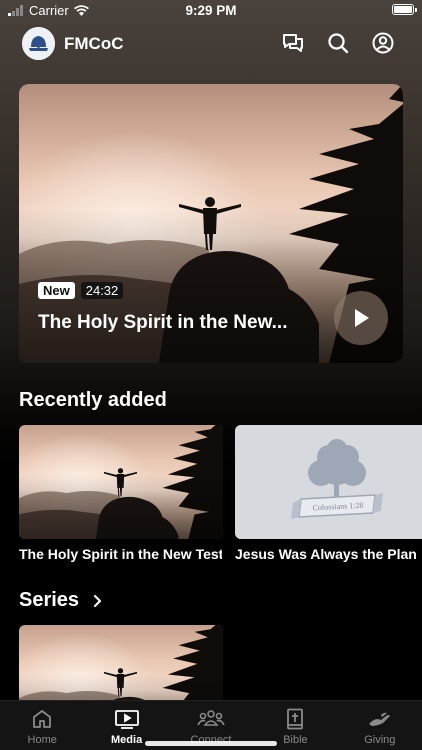 The image size is (422, 750). Describe the element at coordinates (42, 719) in the screenshot. I see `home-icon` at that location.